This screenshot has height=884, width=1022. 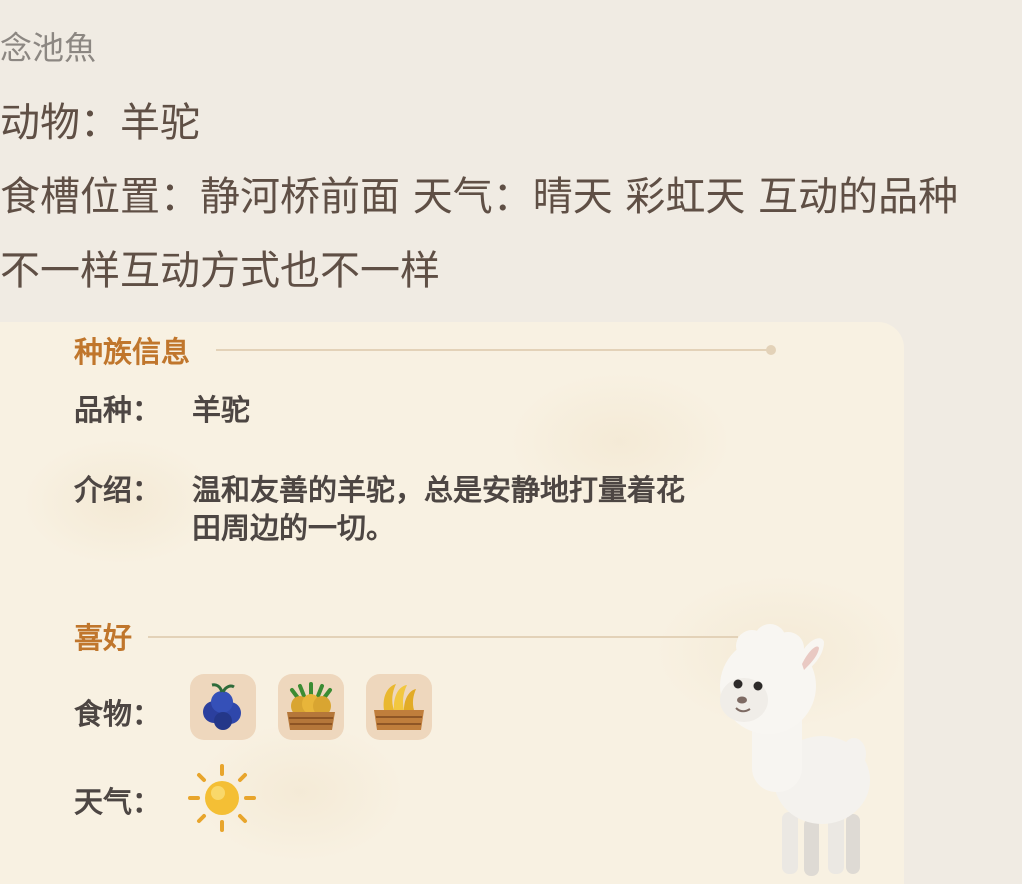 I want to click on food-item-blueberry, so click(x=223, y=707).